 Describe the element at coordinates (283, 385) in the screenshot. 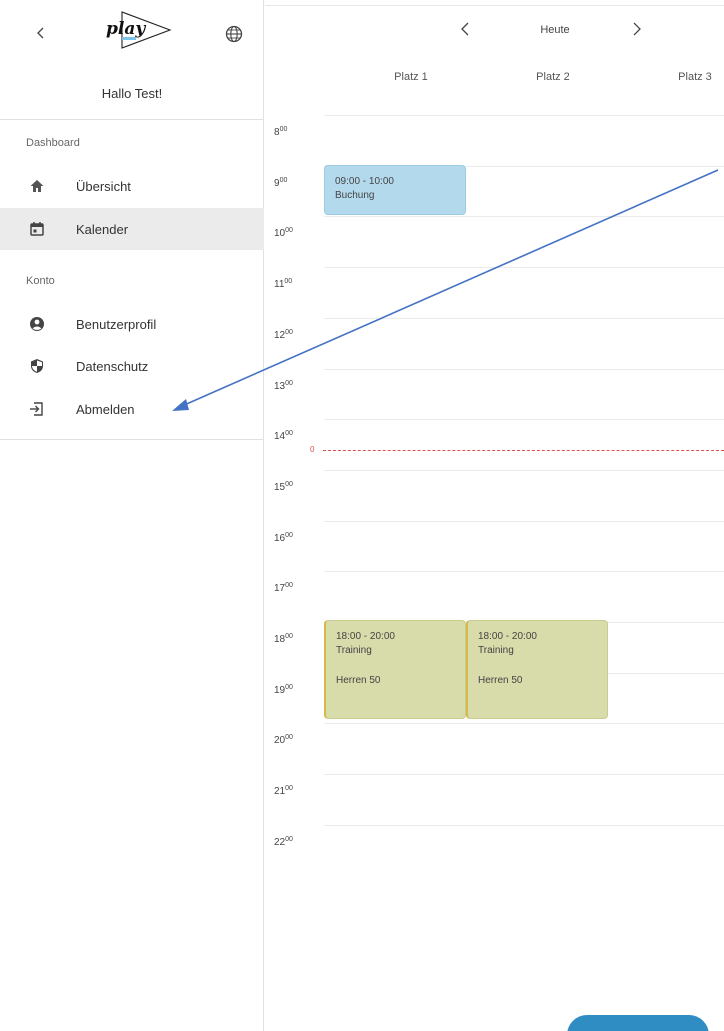

I see `hour-label: 1300` at that location.